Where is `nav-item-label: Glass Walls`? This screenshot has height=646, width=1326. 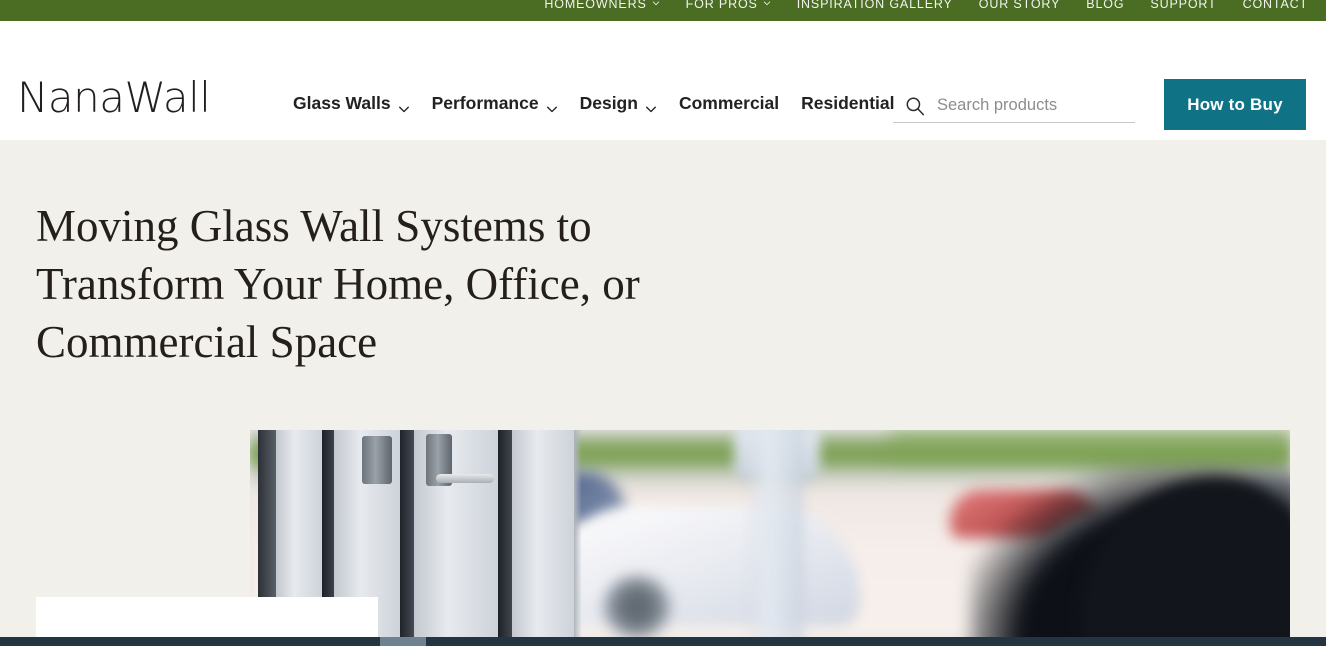 nav-item-label: Glass Walls is located at coordinates (342, 103).